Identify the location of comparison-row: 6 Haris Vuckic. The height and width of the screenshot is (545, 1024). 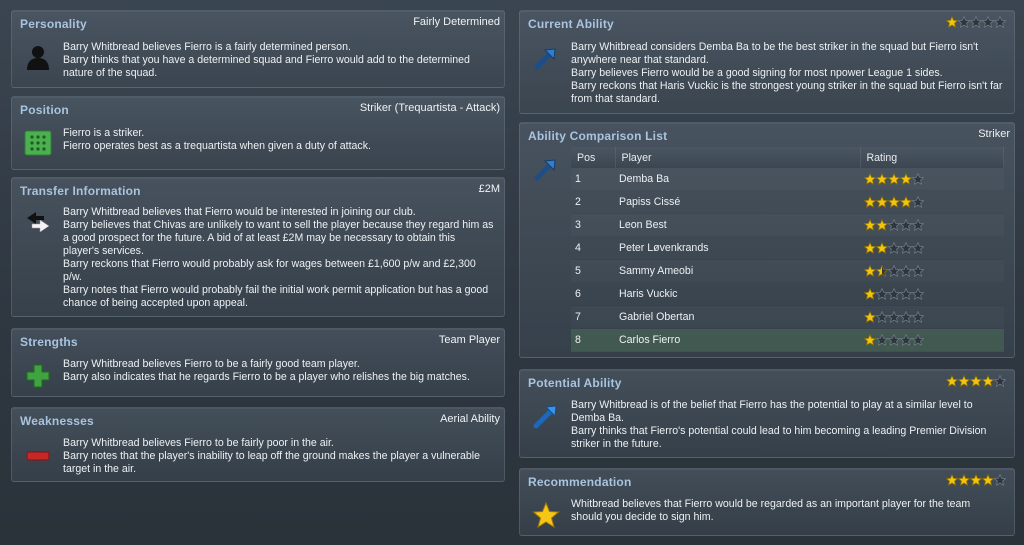
(787, 294).